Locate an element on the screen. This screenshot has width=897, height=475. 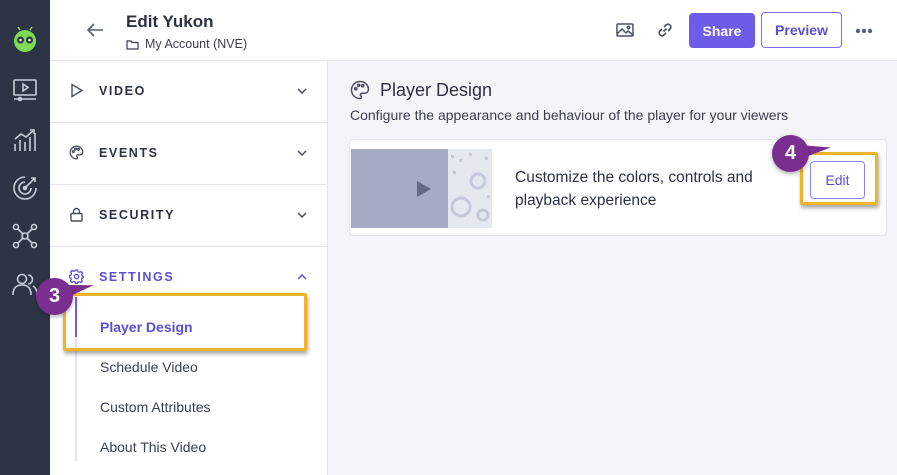
page-title: Edit Yukon is located at coordinates (170, 21).